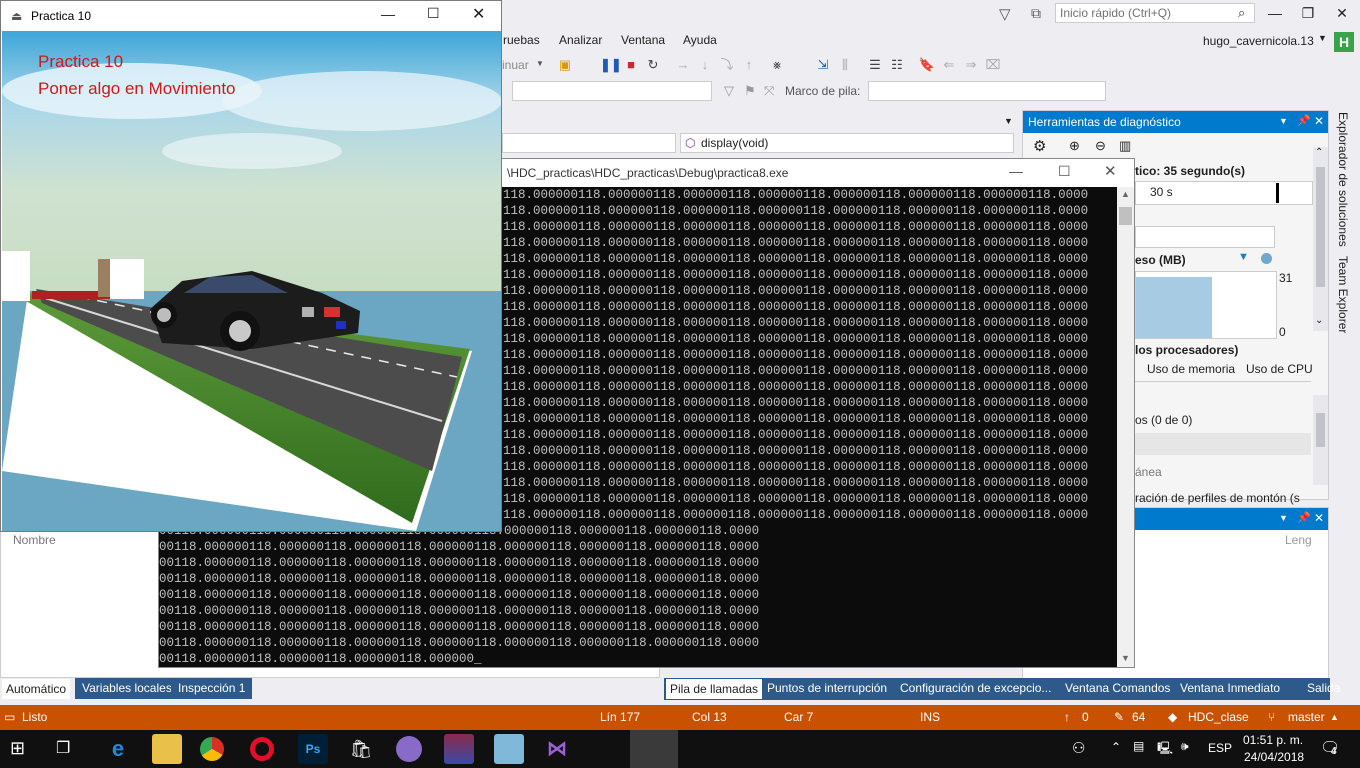  What do you see at coordinates (313, 749) in the screenshot?
I see `photoshop-icon: Ps` at bounding box center [313, 749].